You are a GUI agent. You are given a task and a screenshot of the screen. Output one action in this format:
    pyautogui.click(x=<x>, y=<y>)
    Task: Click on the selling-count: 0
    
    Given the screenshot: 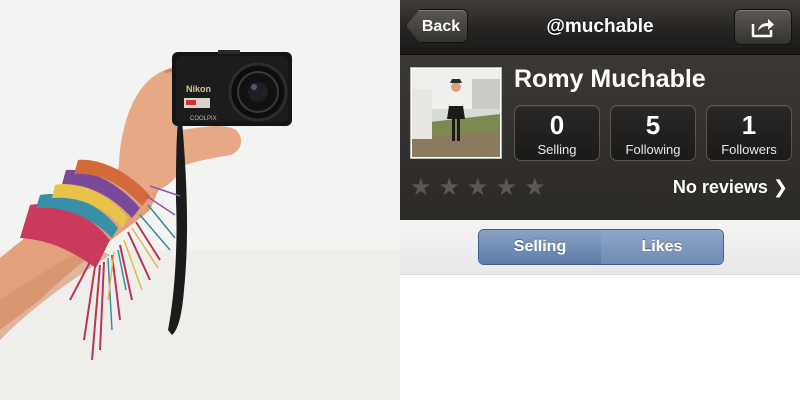 What is the action you would take?
    pyautogui.click(x=557, y=125)
    